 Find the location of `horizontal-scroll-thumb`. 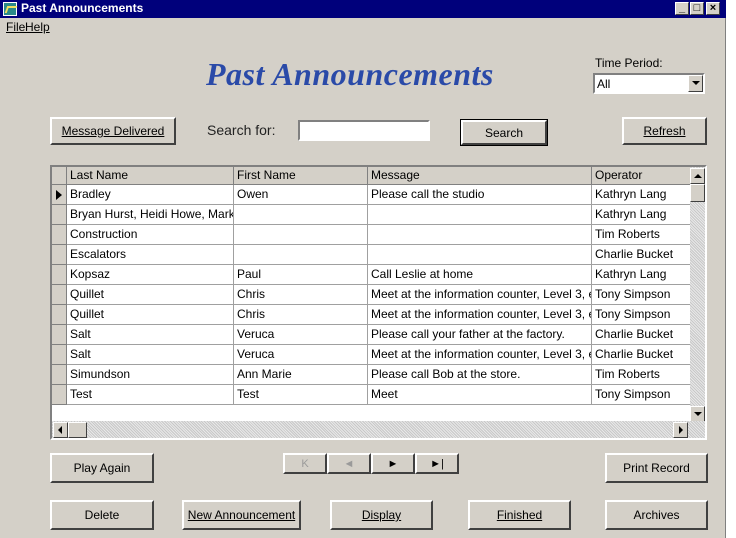

horizontal-scroll-thumb is located at coordinates (77, 430).